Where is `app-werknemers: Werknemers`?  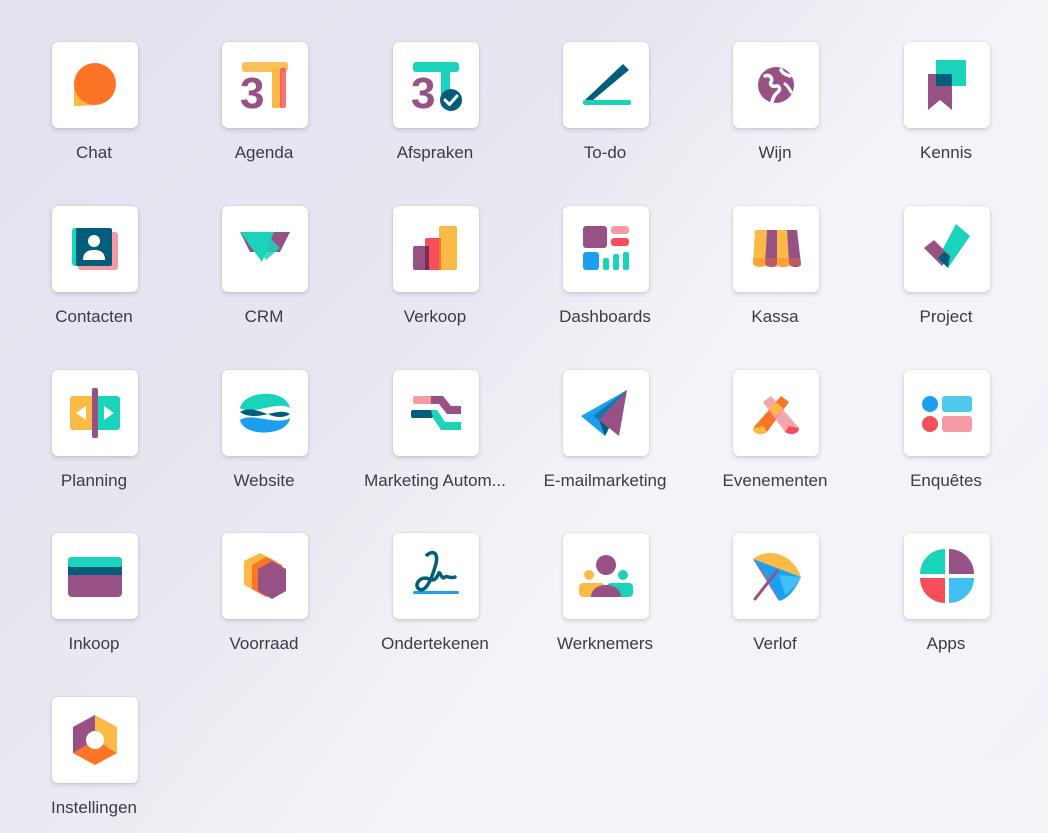
app-werknemers: Werknemers is located at coordinates (605, 608).